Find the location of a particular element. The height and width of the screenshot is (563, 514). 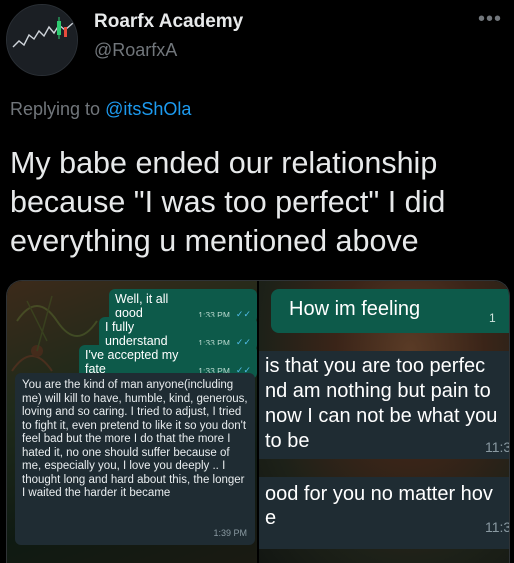

message-text: I fully understand is located at coordinates (136, 334).